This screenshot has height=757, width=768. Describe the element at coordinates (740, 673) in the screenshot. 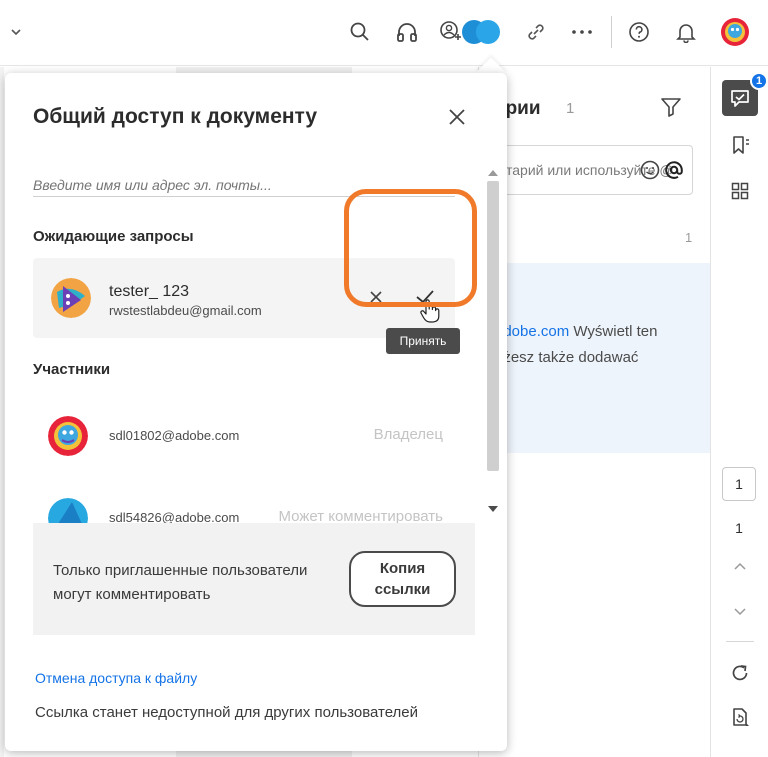

I see `refresh-icon` at that location.